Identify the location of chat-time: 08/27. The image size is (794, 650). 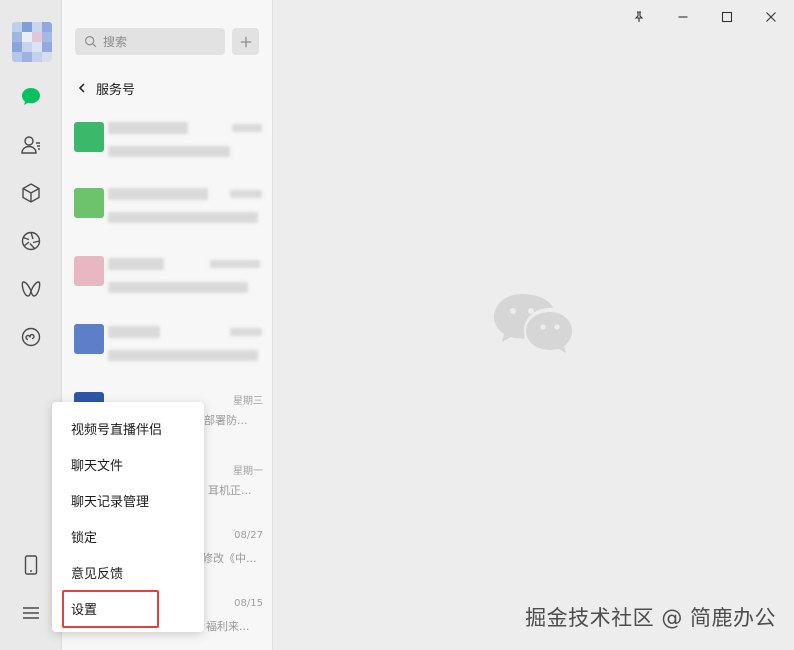
(248, 535).